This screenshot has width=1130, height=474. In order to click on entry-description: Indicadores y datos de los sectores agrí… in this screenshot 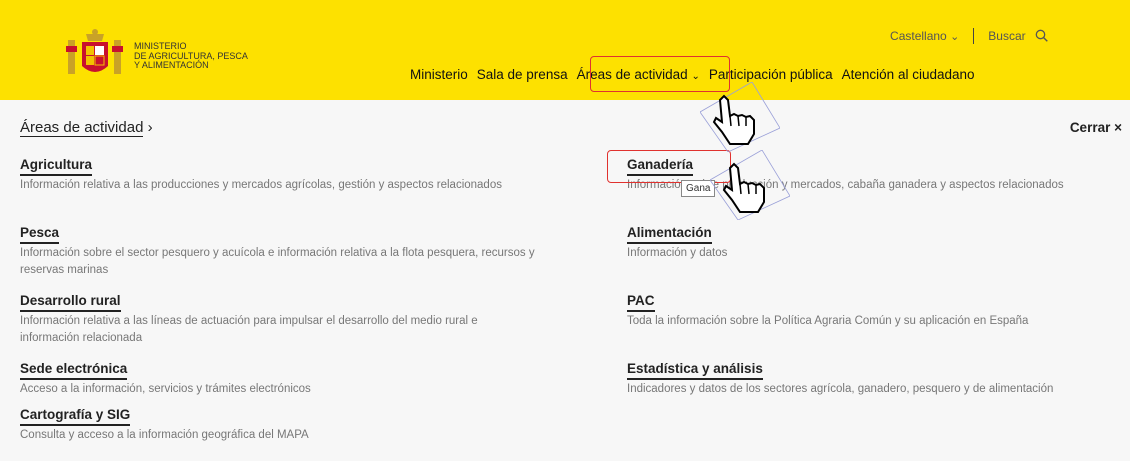, I will do `click(840, 389)`.